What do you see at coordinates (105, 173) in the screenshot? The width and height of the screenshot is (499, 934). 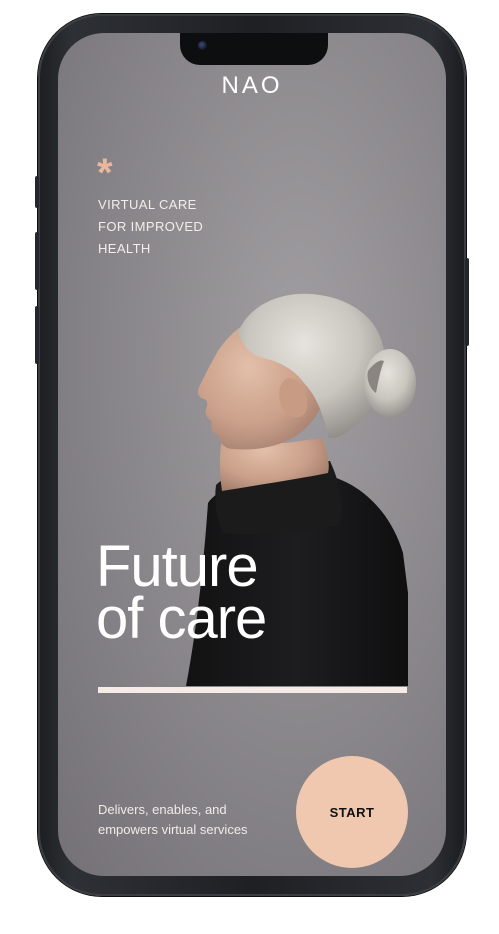 I see `asterisk-icon: *` at bounding box center [105, 173].